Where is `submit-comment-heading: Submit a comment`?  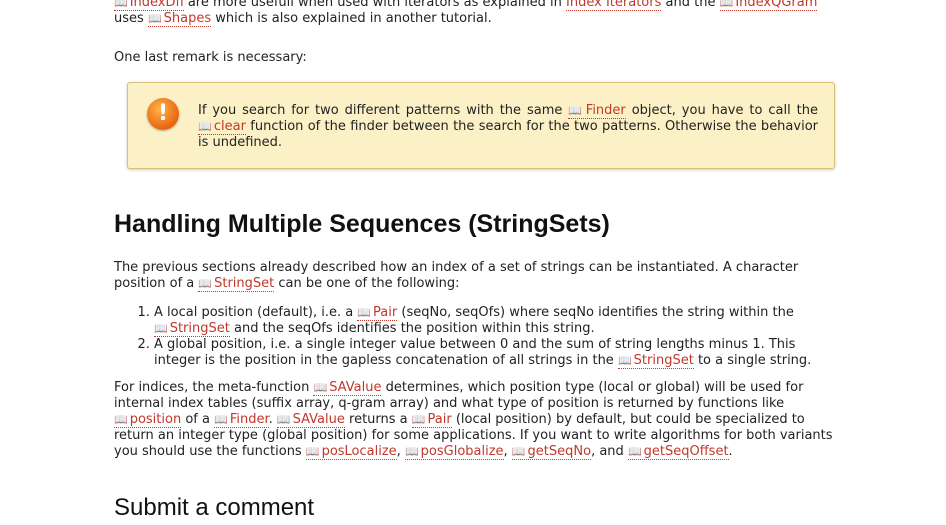 submit-comment-heading: Submit a comment is located at coordinates (214, 507).